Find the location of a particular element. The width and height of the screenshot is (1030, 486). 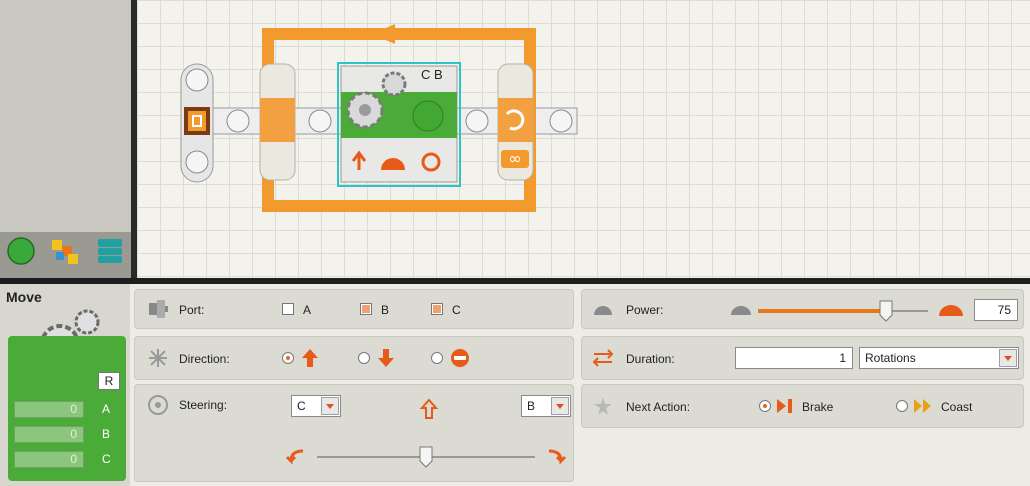

direction-stop-radio is located at coordinates (437, 358).